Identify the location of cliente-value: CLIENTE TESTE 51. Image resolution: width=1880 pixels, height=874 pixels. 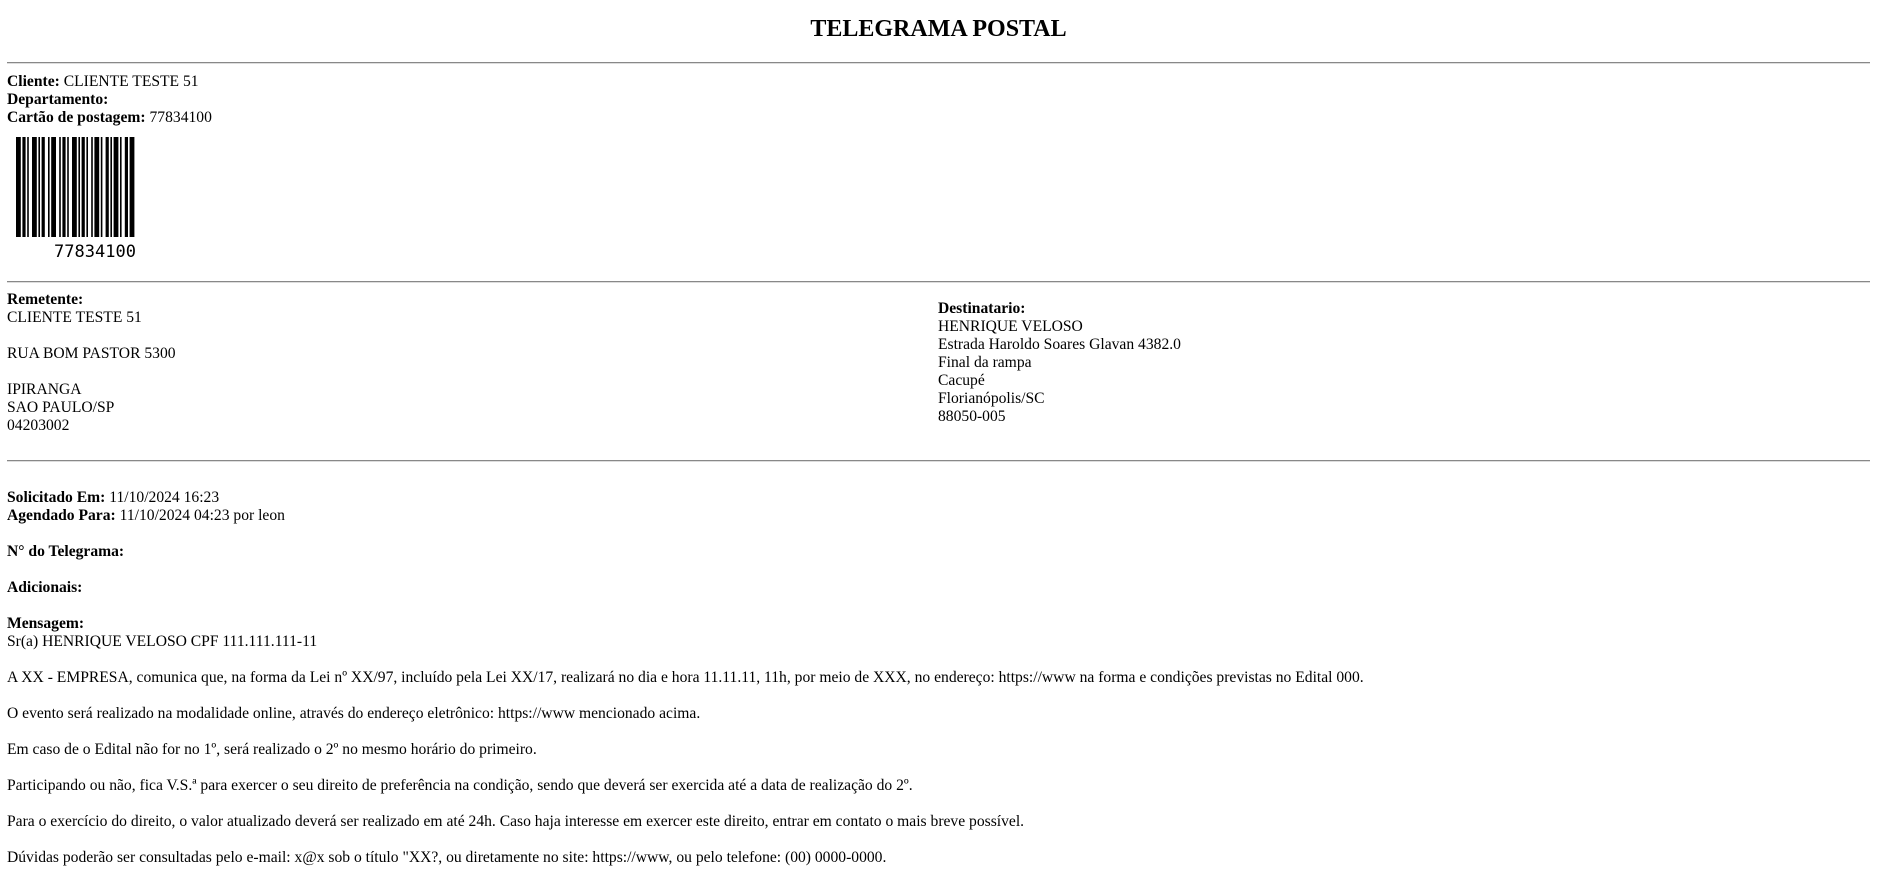
(131, 81).